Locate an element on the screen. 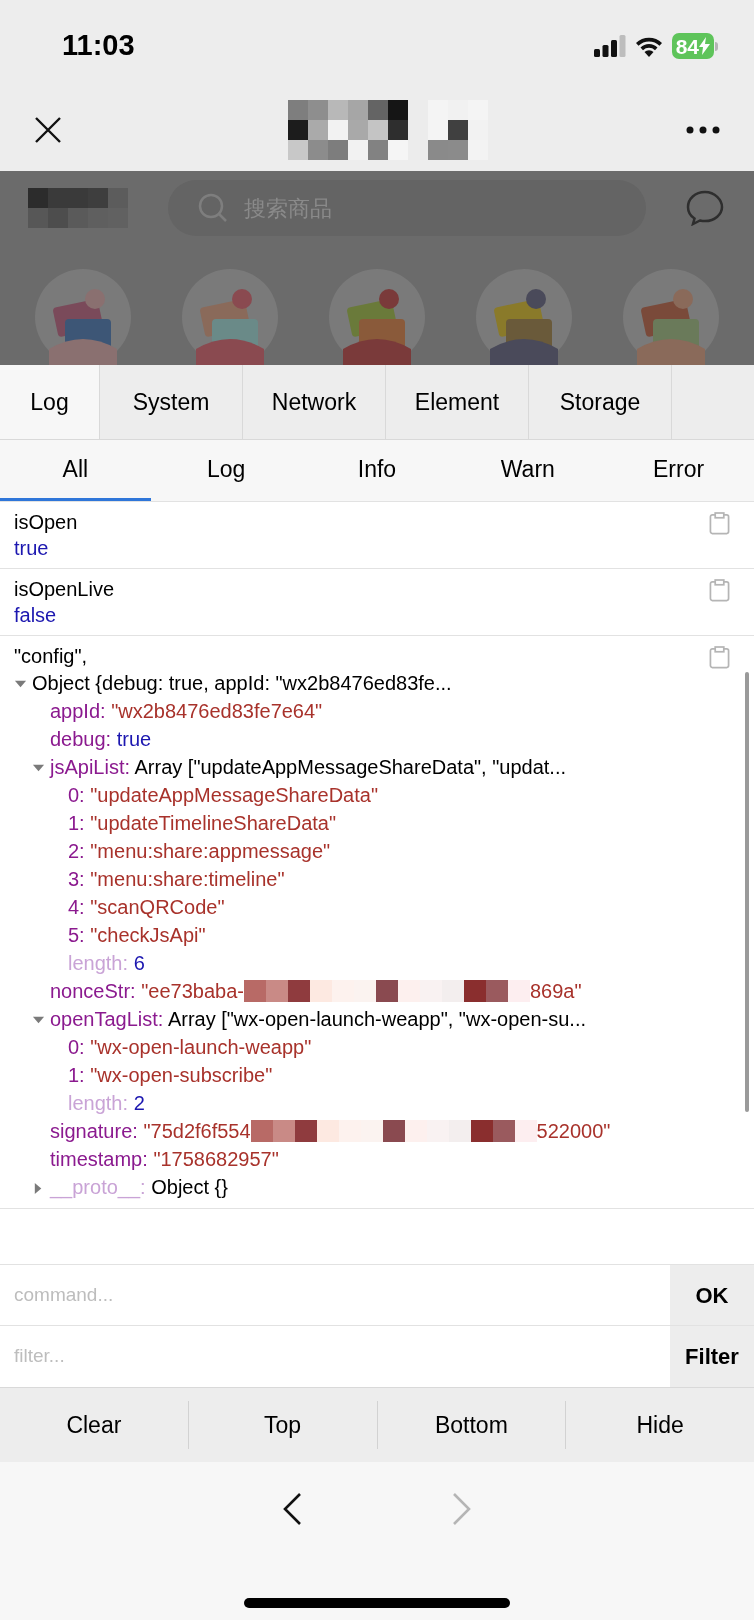  property-value: 6 is located at coordinates (139, 963).